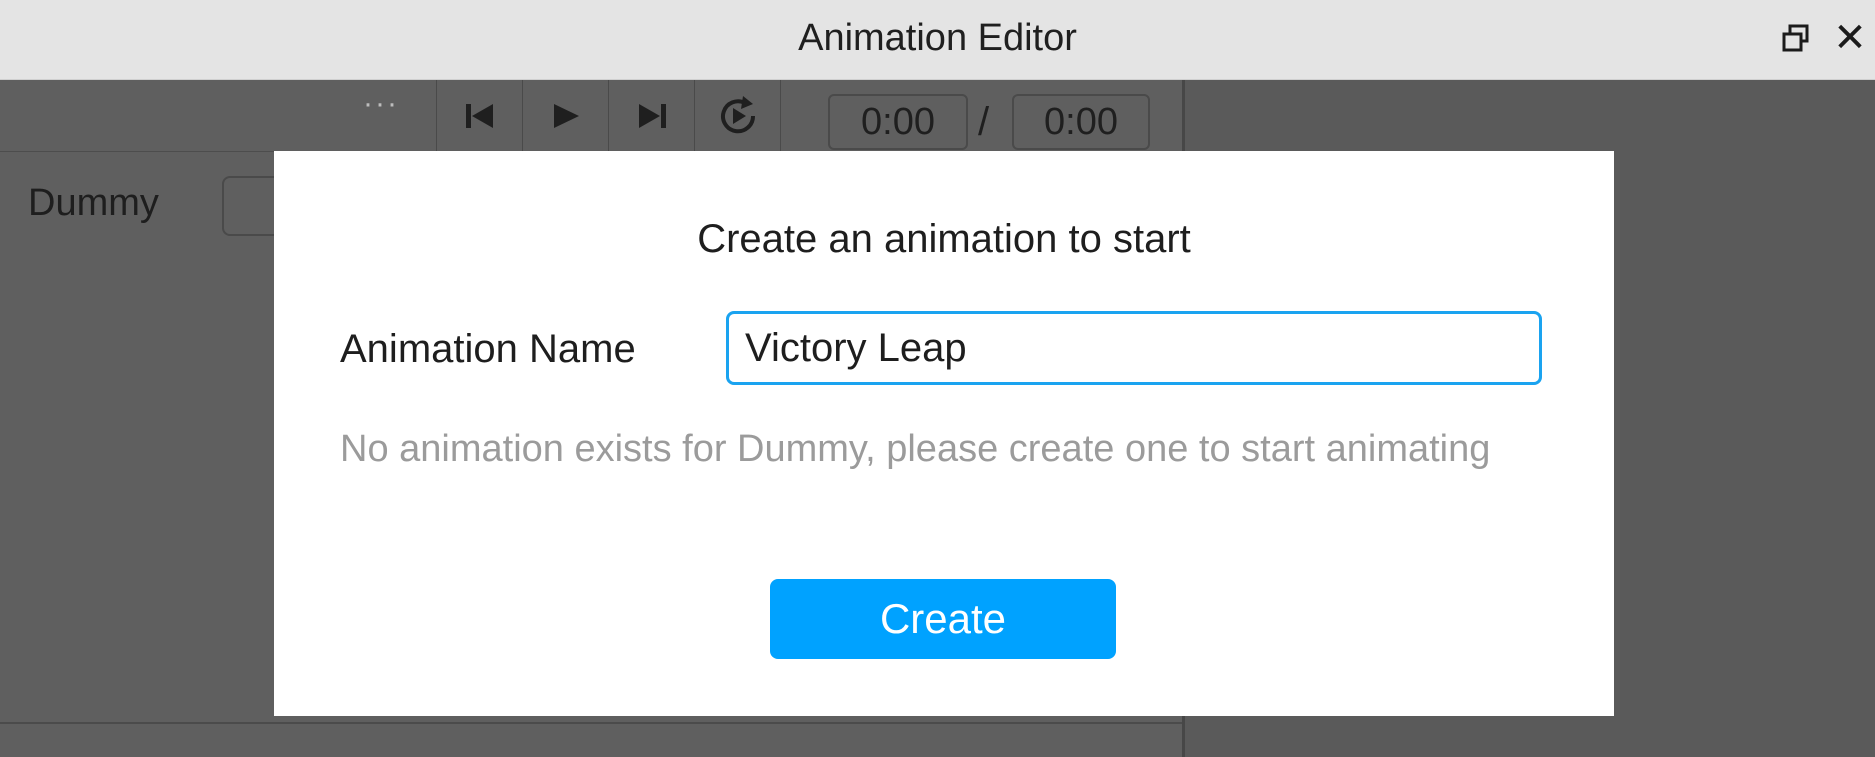 This screenshot has height=757, width=1875. I want to click on loop-button, so click(737, 116).